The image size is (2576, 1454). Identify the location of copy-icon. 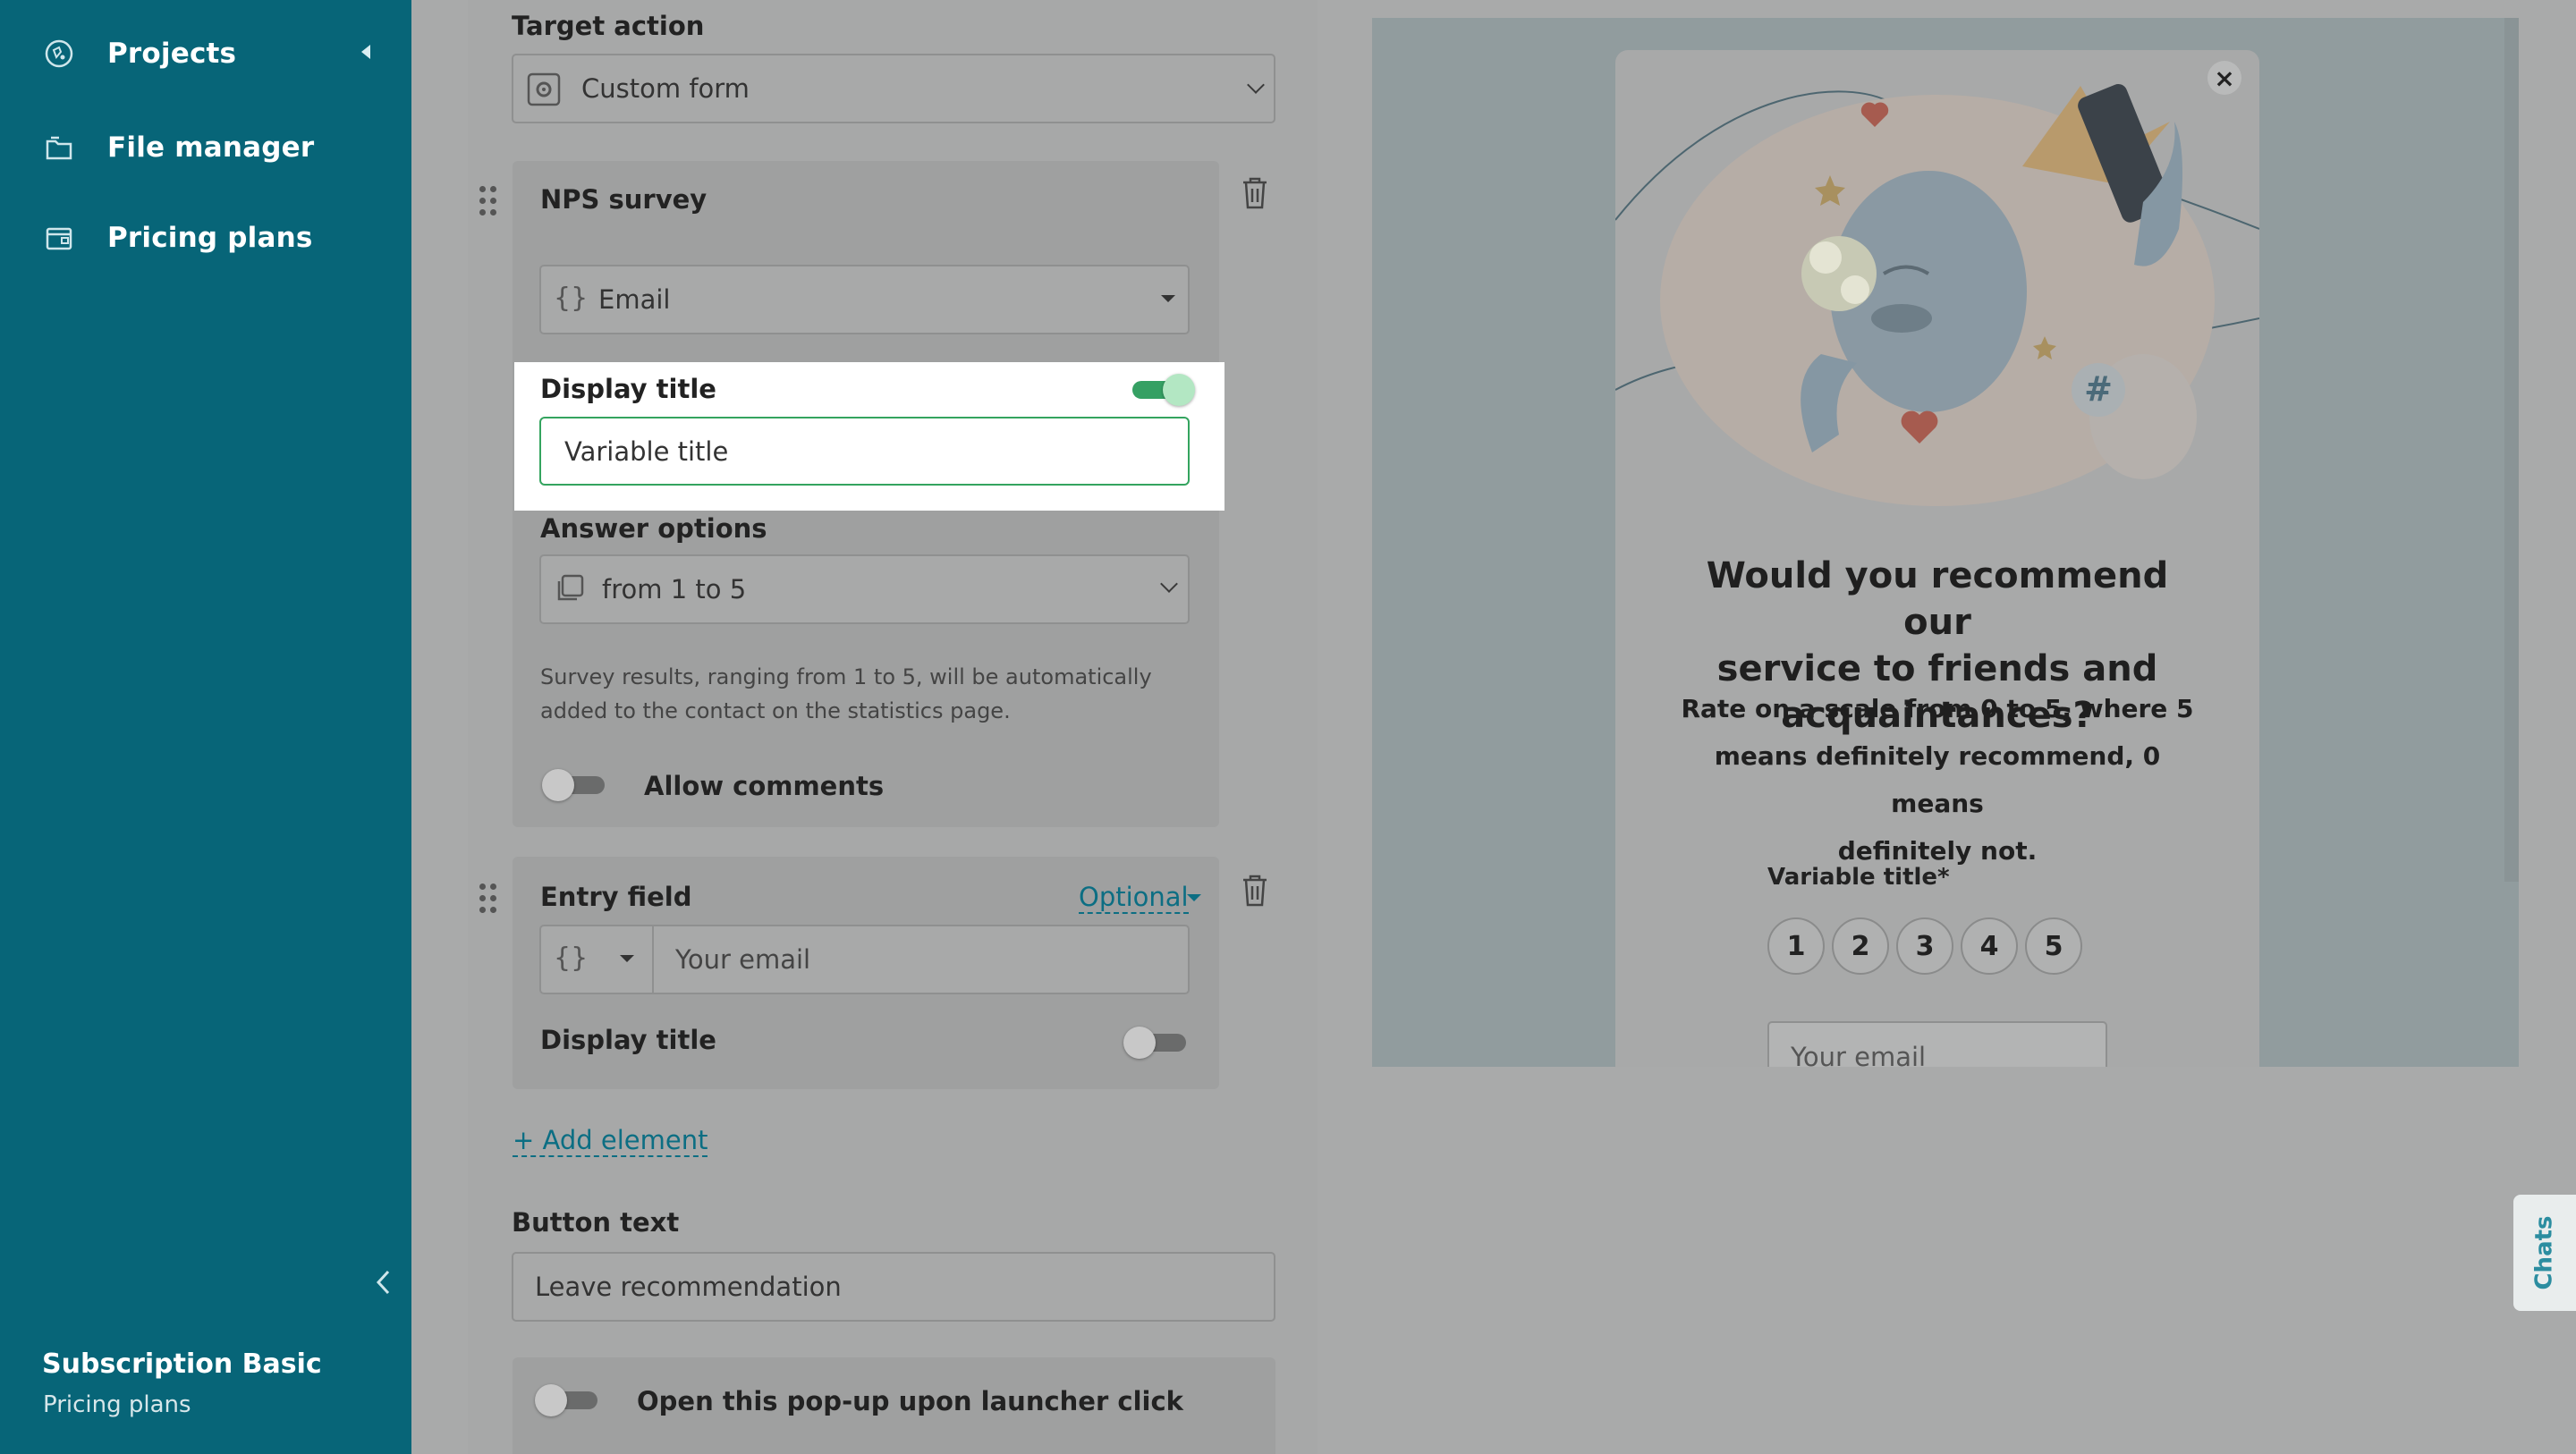
(570, 591).